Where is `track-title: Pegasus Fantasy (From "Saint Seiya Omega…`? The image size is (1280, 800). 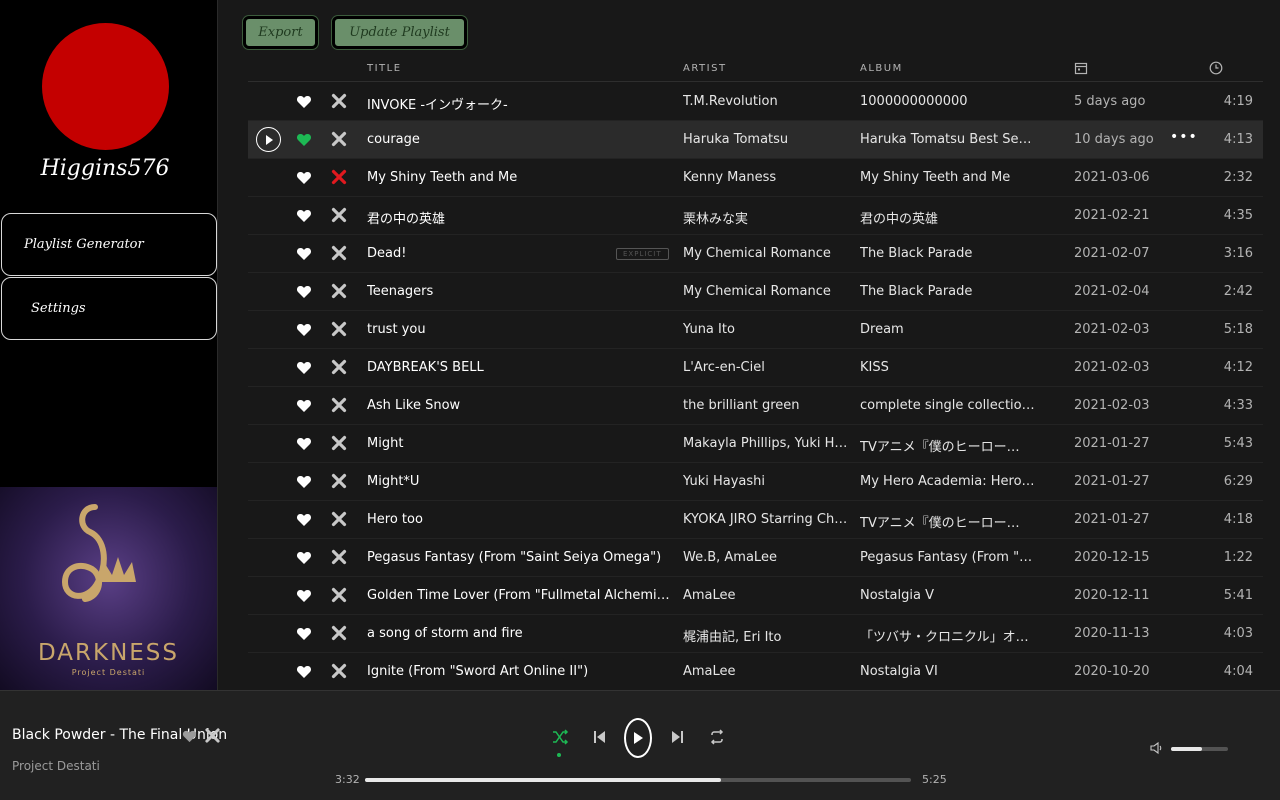 track-title: Pegasus Fantasy (From "Saint Seiya Omega… is located at coordinates (519, 557).